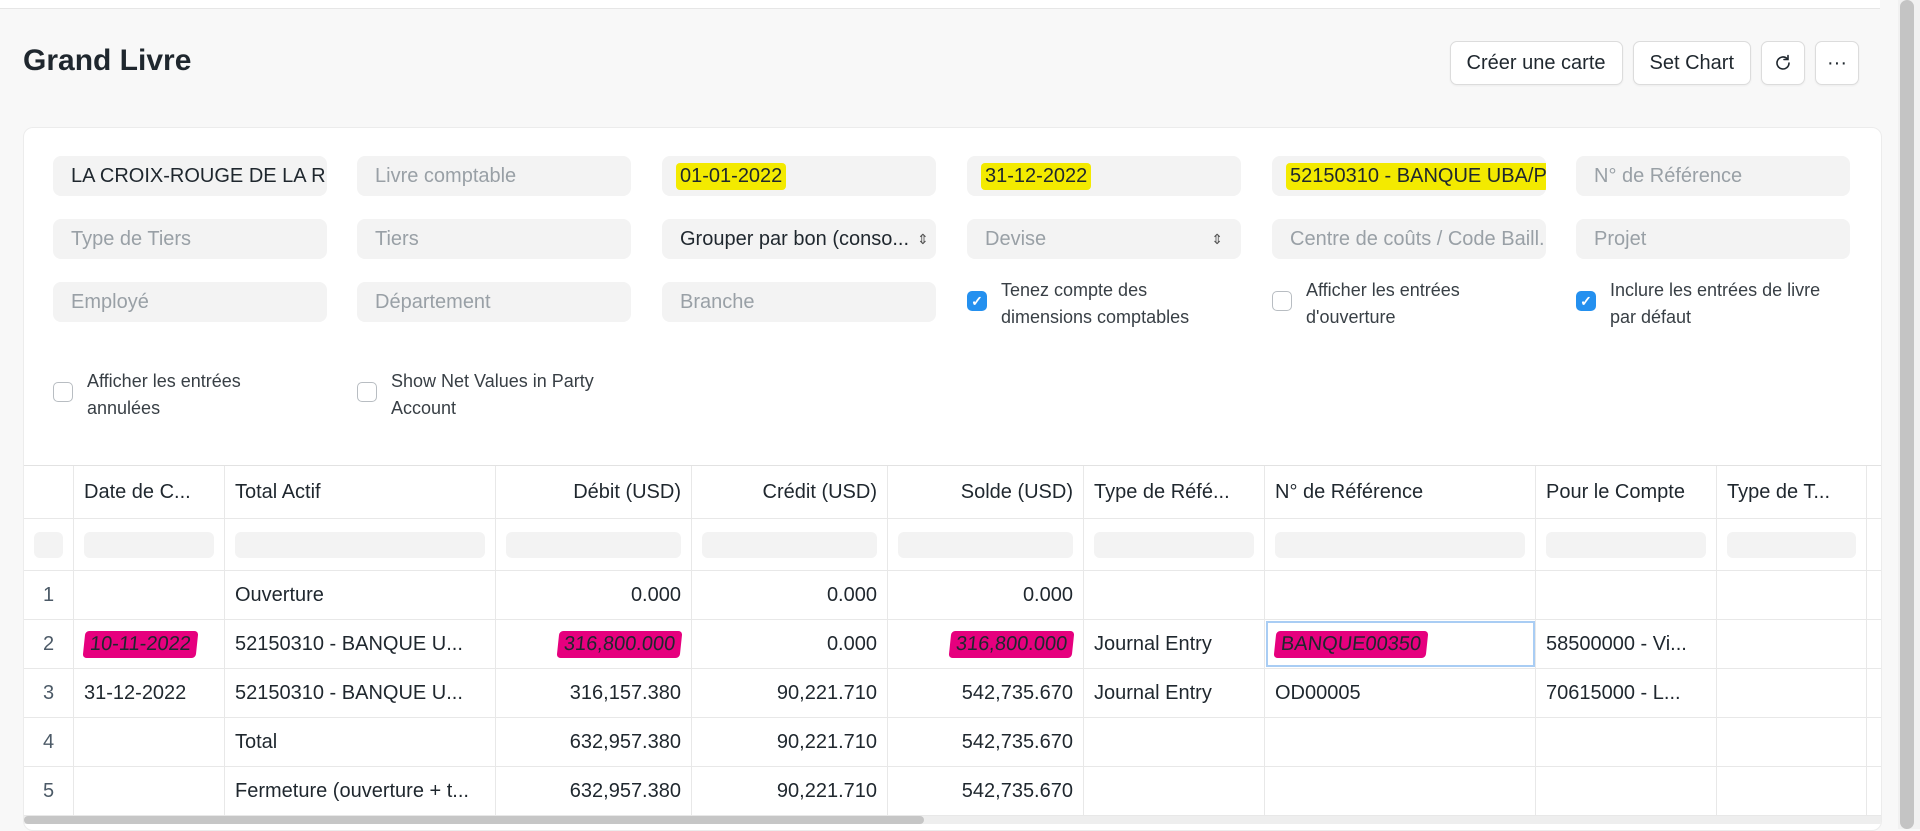 This screenshot has width=1920, height=831. I want to click on net-values-check: Show Net Values in Party Account, so click(484, 395).